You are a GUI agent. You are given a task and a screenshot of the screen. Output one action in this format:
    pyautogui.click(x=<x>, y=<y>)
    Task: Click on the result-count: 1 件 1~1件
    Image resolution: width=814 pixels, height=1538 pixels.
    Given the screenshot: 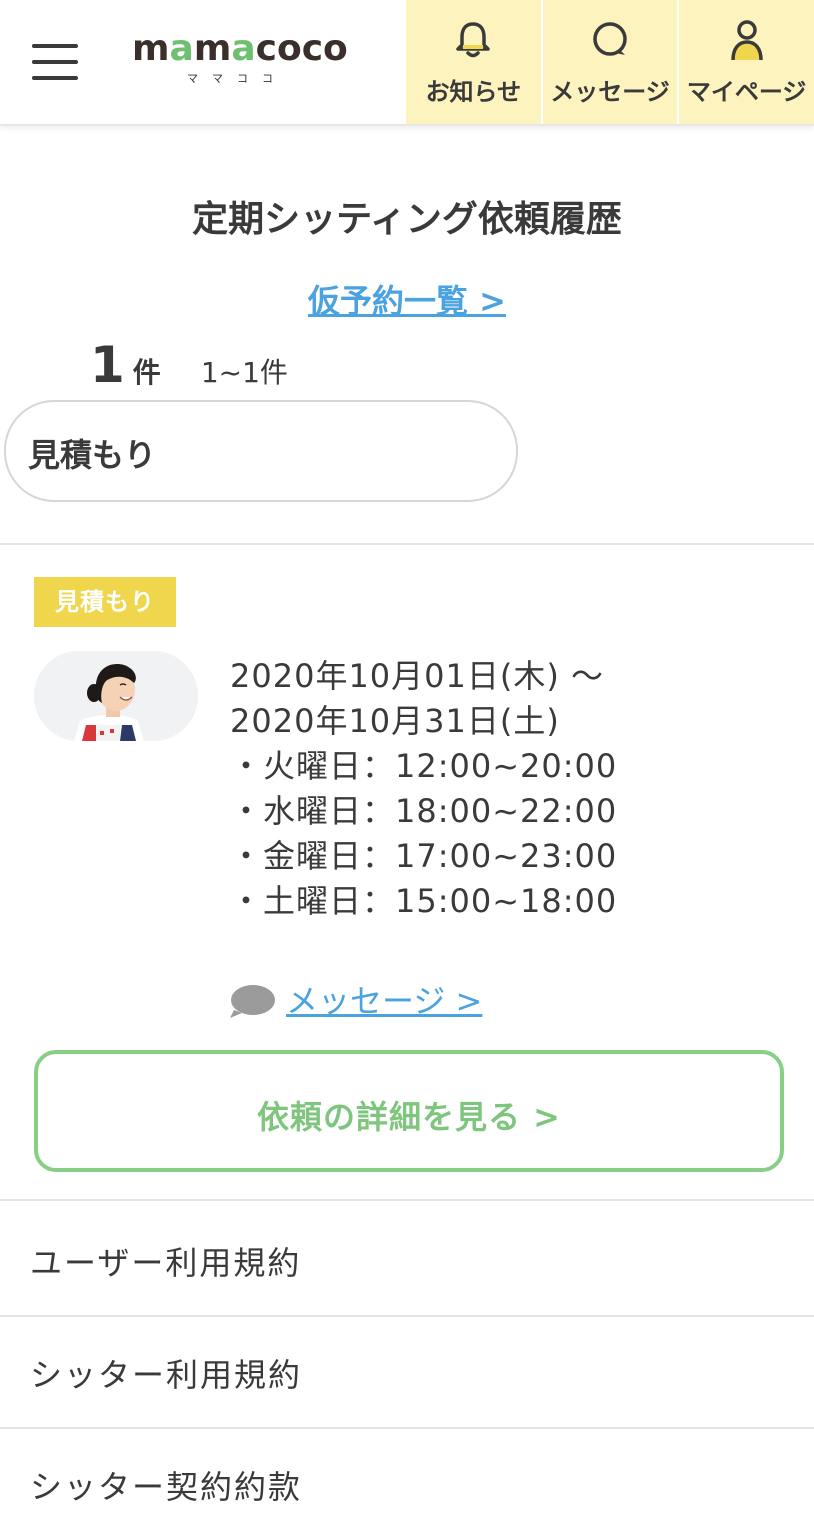 What is the action you would take?
    pyautogui.click(x=189, y=365)
    